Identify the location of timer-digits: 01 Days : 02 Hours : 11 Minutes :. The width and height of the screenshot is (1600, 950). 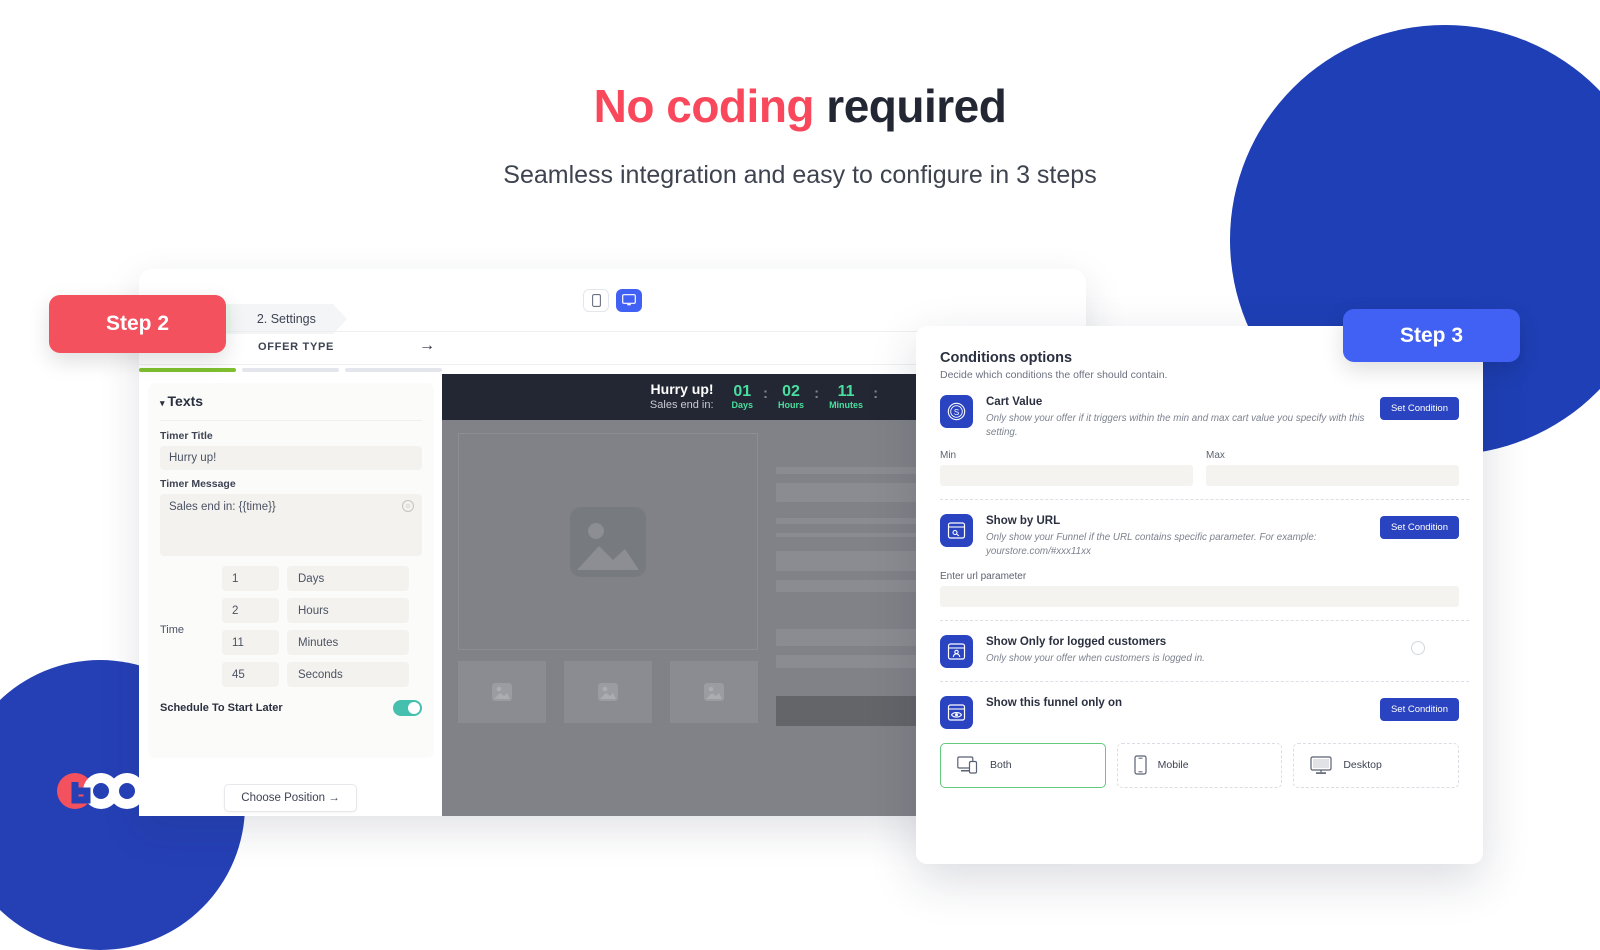
(805, 396).